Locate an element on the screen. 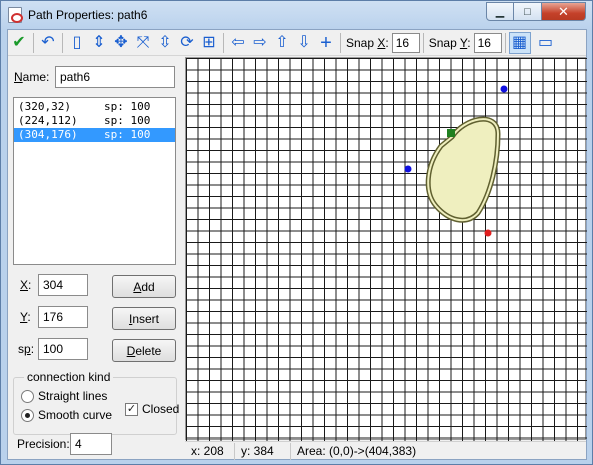  shift-left-arrow-icon: ⇦ is located at coordinates (238, 43).